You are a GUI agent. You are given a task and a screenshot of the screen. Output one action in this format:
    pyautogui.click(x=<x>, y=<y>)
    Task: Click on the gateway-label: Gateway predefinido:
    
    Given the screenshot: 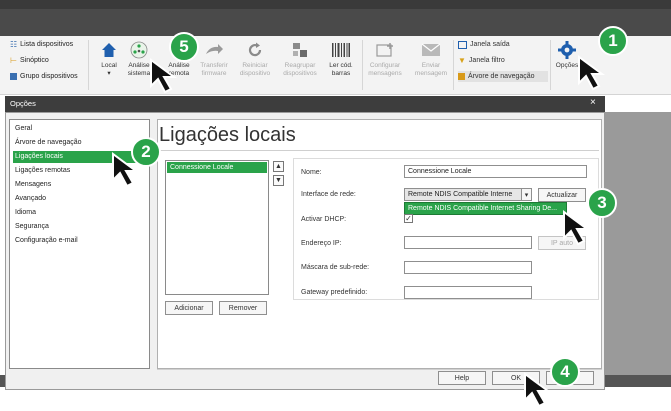 What is the action you would take?
    pyautogui.click(x=334, y=292)
    